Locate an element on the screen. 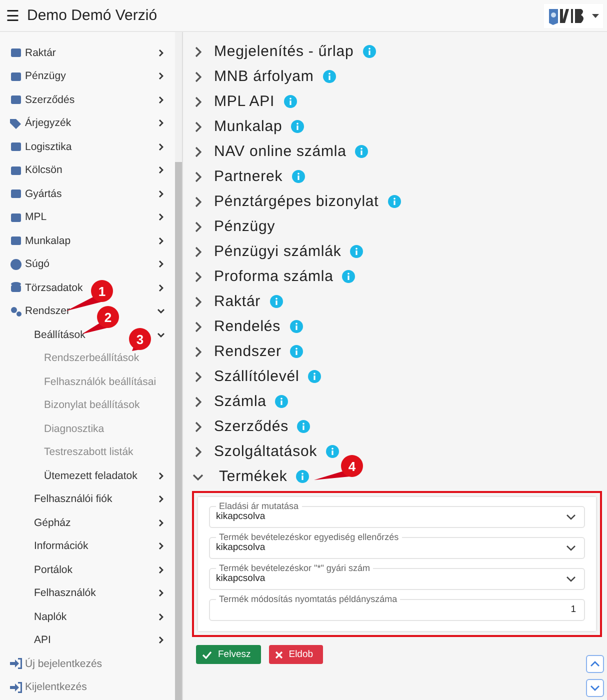  section-title: Raktár is located at coordinates (237, 301).